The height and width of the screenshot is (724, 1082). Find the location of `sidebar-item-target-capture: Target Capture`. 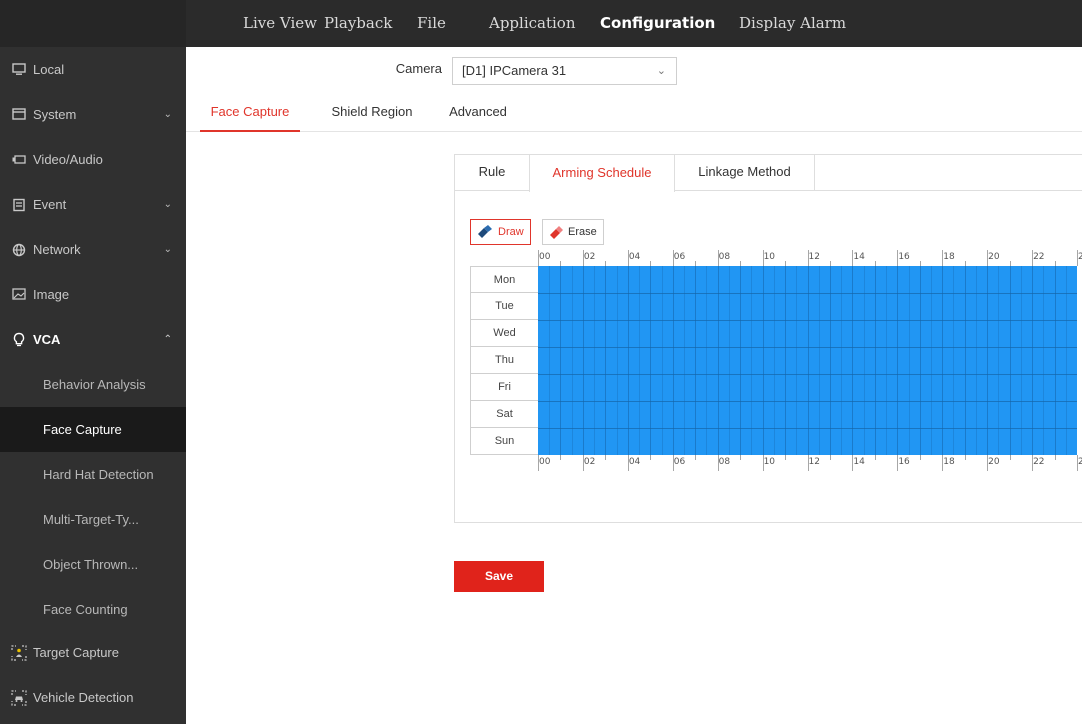

sidebar-item-target-capture: Target Capture is located at coordinates (93, 652).